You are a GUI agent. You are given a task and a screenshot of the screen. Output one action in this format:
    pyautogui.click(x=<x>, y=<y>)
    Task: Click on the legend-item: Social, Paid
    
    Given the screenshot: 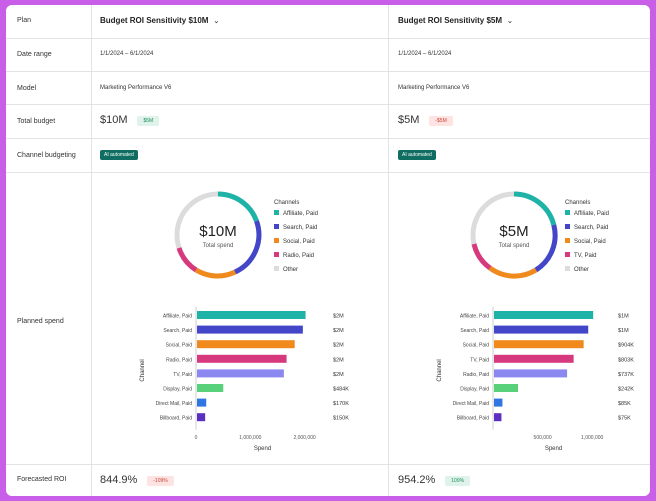 What is the action you would take?
    pyautogui.click(x=299, y=242)
    